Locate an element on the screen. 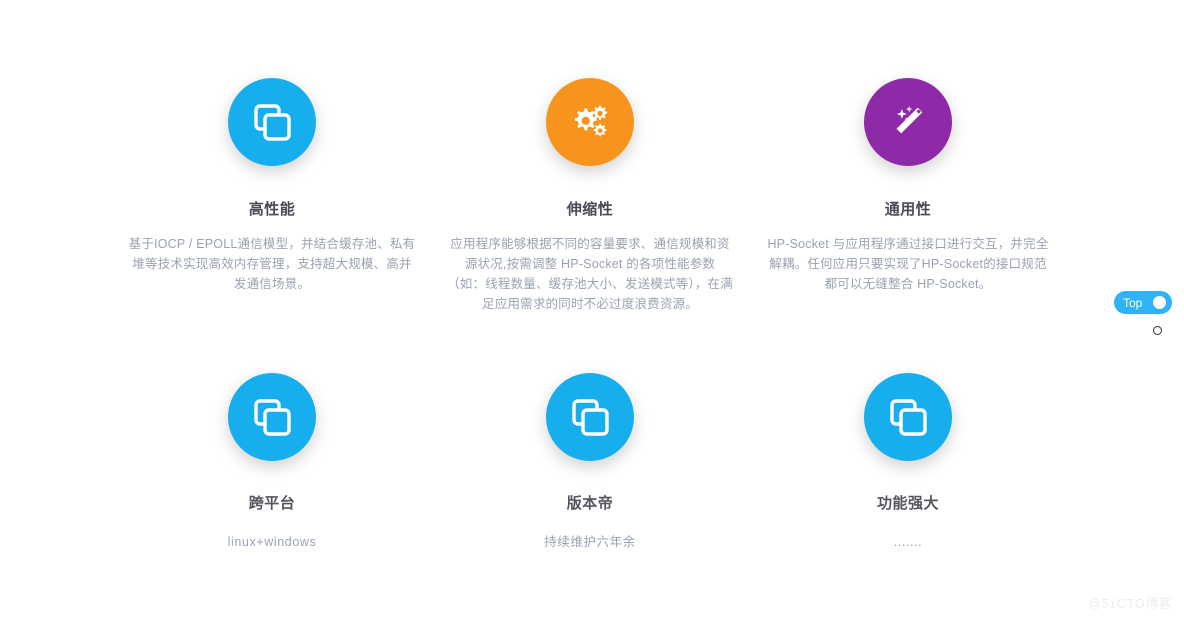 This screenshot has width=1184, height=620. back-to-top-button: Top is located at coordinates (1143, 302).